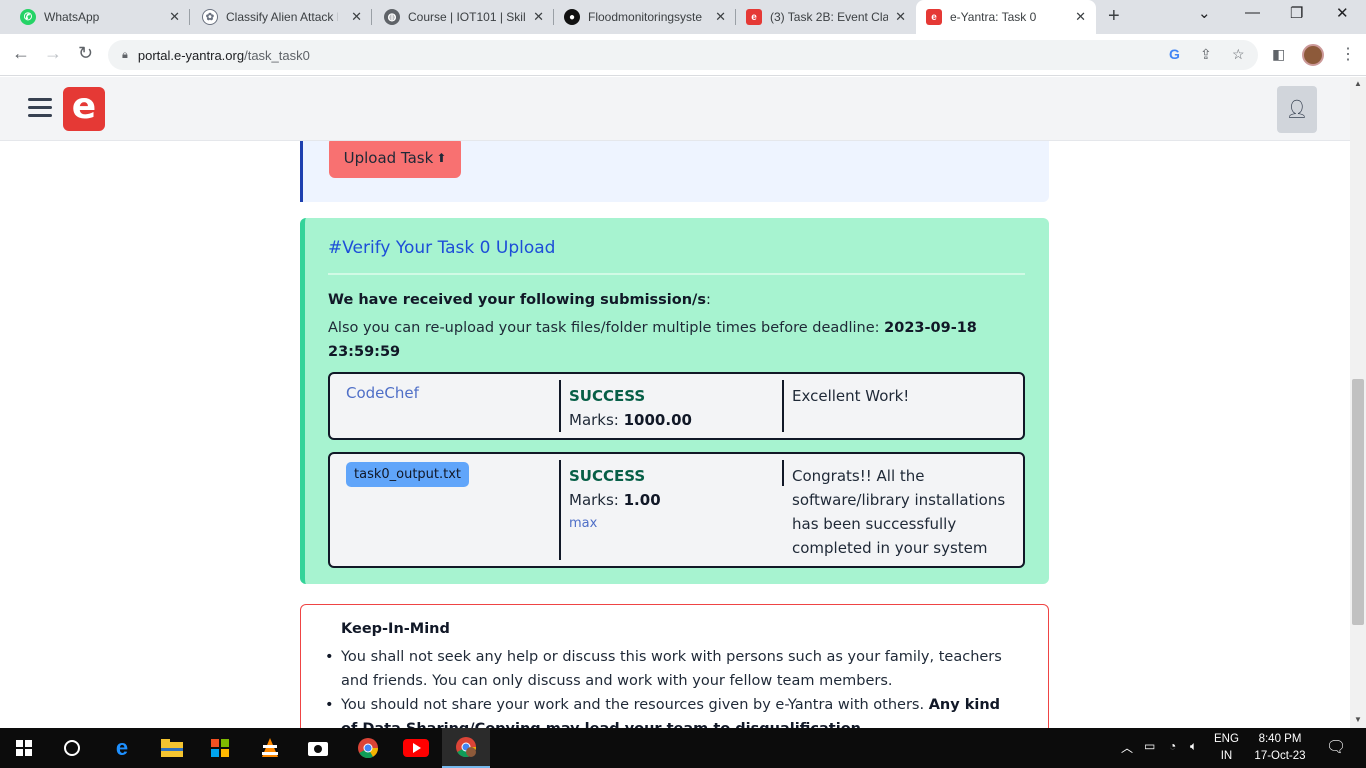 Image resolution: width=1366 pixels, height=768 pixels. I want to click on search-circle-icon, so click(72, 748).